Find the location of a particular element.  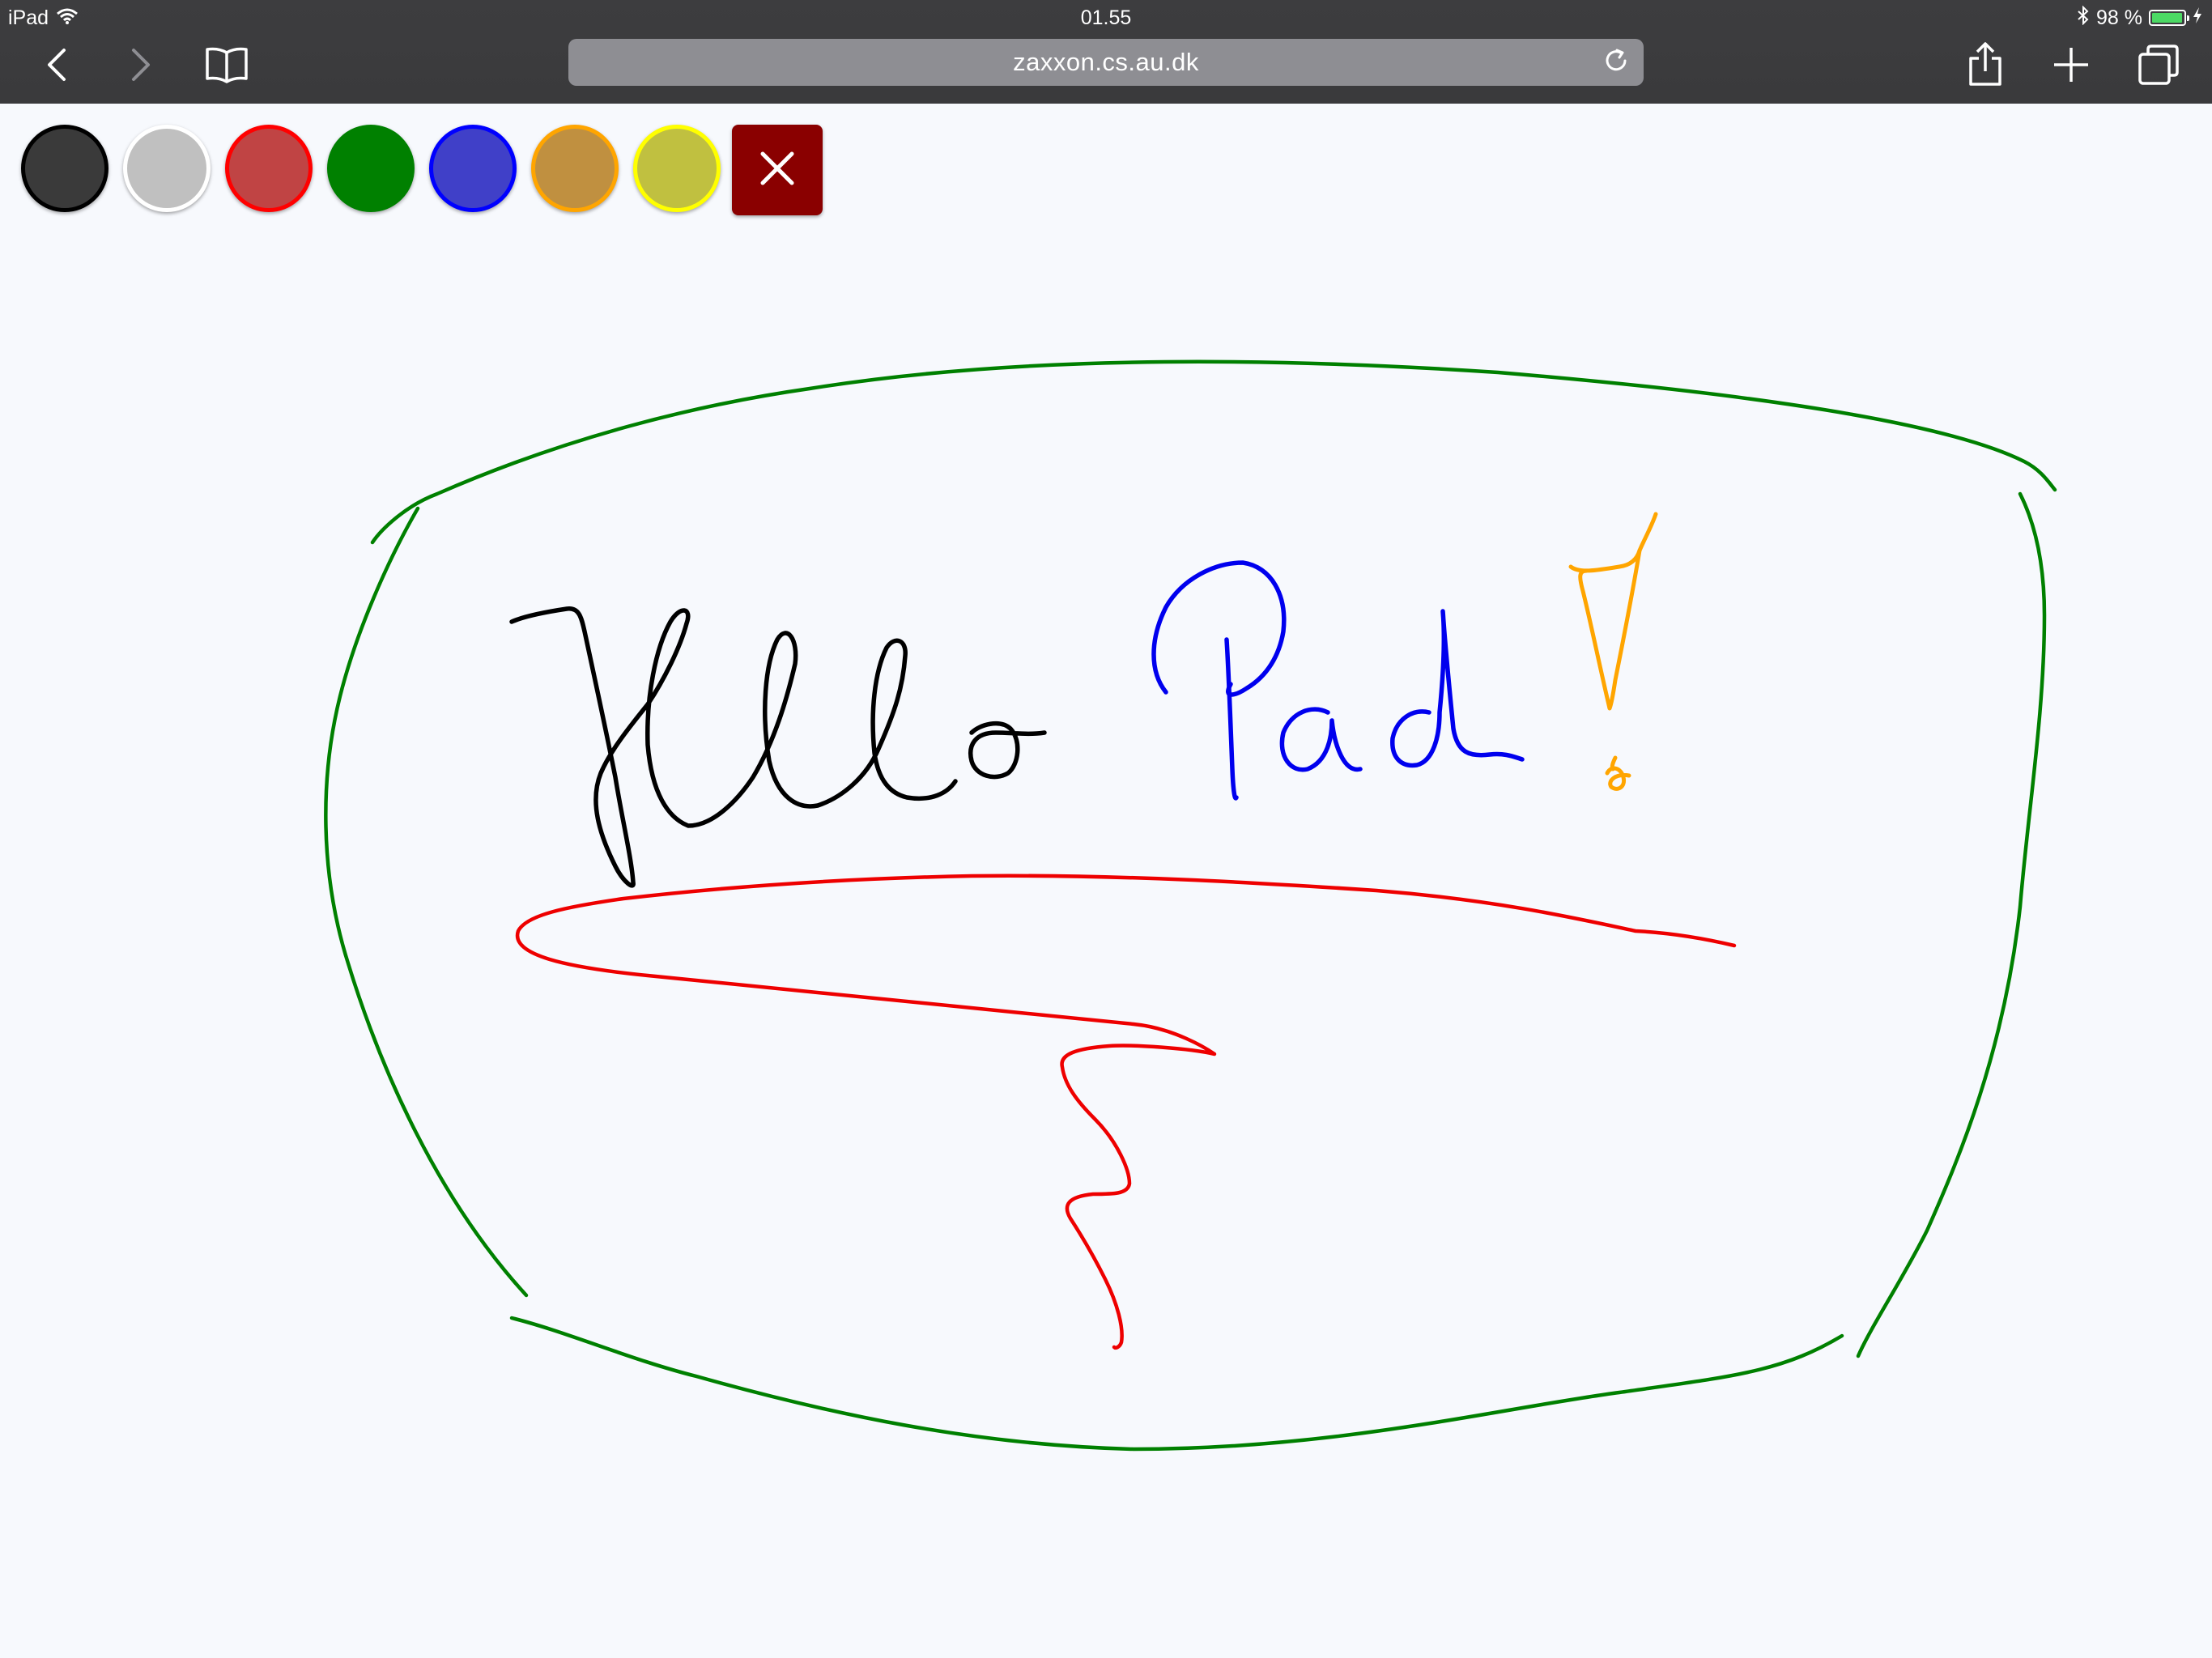

bookmarks-button is located at coordinates (227, 65).